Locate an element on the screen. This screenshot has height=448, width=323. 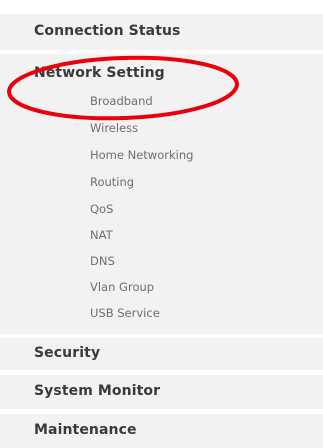
menu-item-vlan-group: Vlan Group is located at coordinates (122, 287).